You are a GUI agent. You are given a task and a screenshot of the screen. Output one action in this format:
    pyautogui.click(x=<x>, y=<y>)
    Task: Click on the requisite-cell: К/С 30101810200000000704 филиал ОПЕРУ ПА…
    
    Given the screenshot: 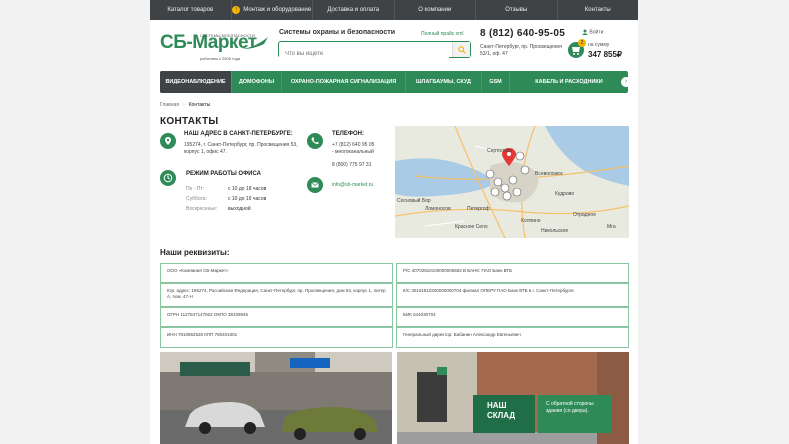 What is the action you would take?
    pyautogui.click(x=512, y=295)
    